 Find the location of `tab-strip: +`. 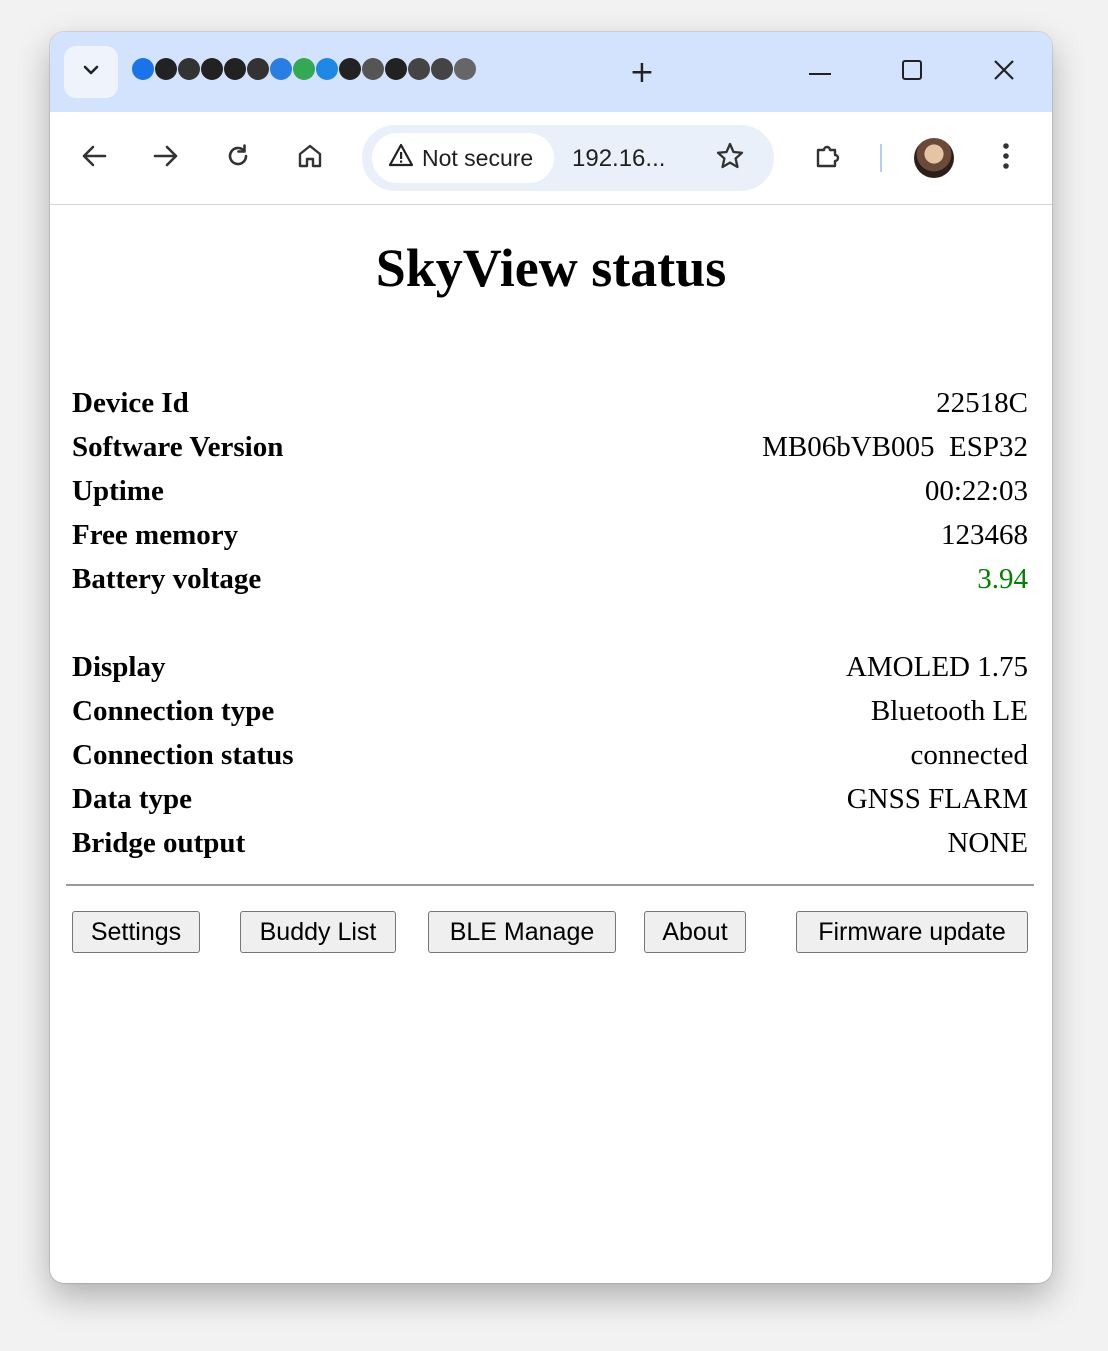

tab-strip: + is located at coordinates (551, 72).